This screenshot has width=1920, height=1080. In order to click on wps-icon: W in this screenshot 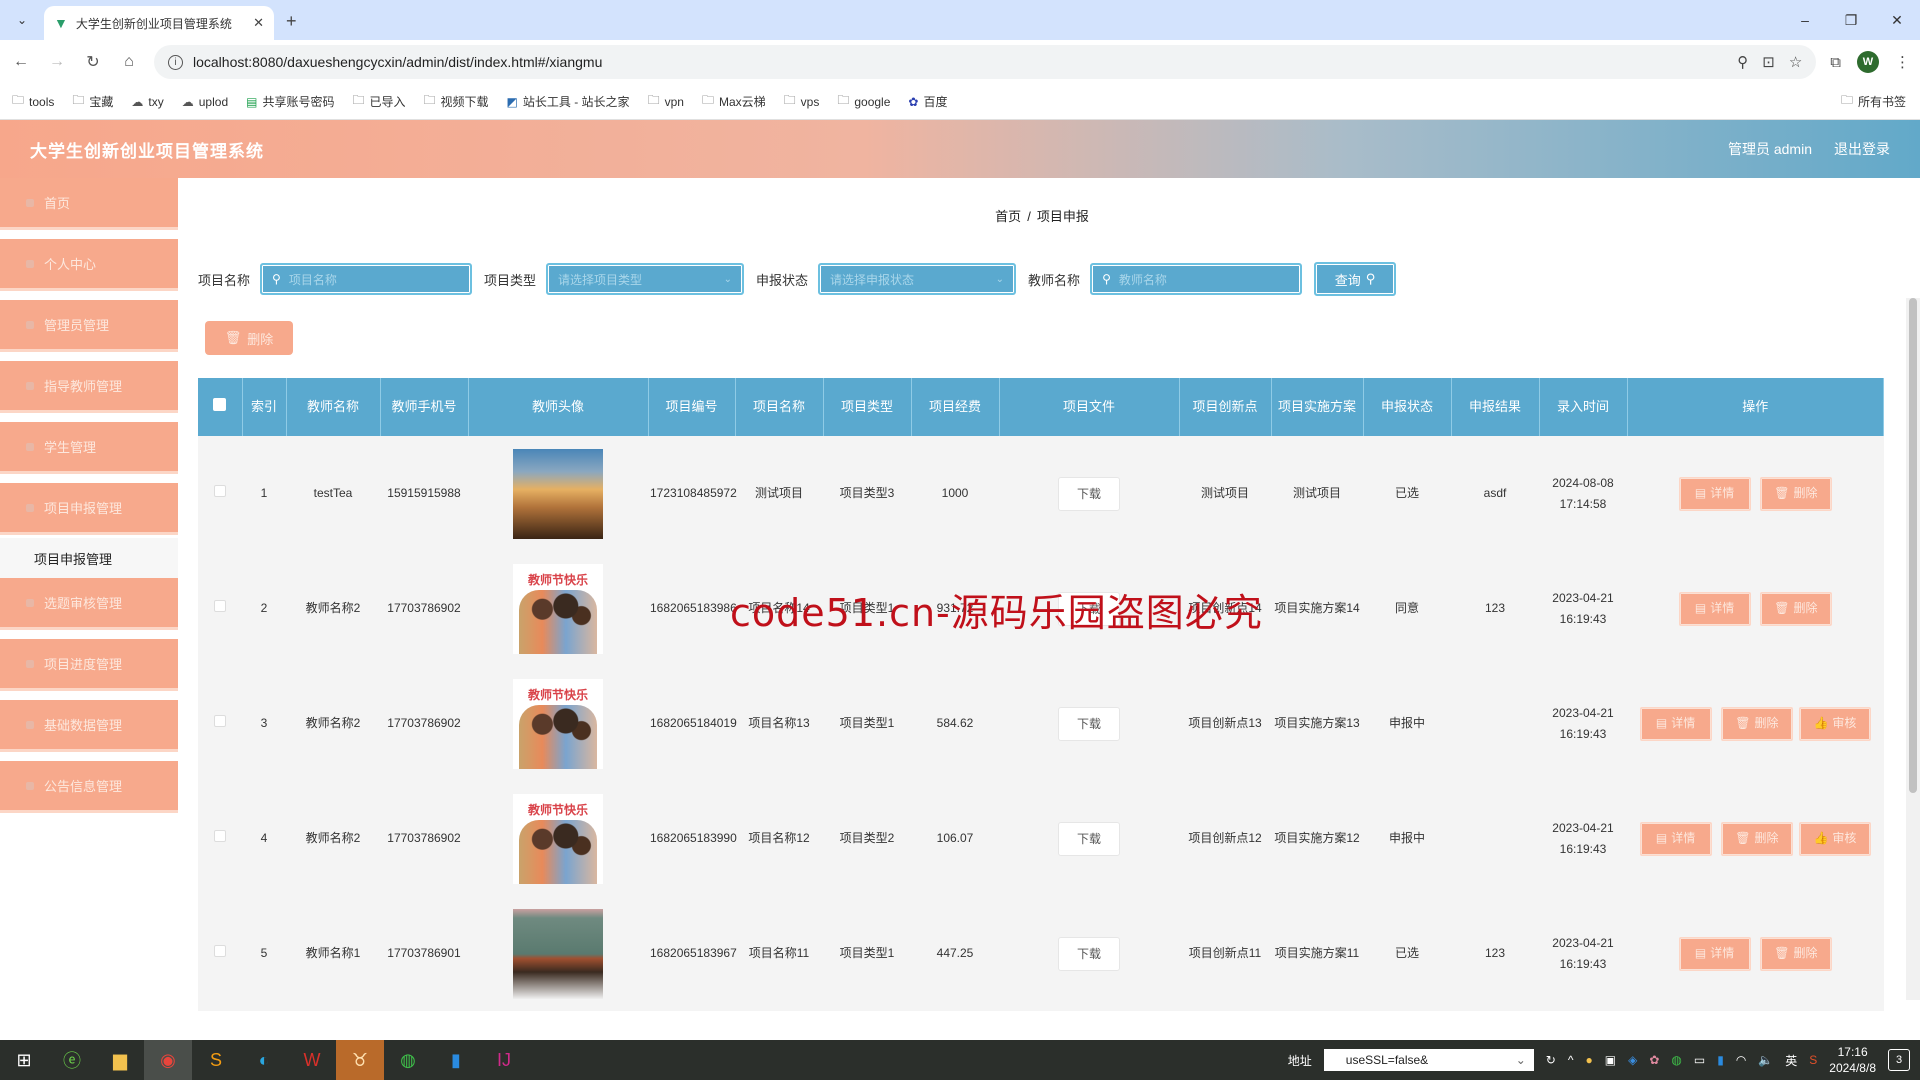, I will do `click(312, 1060)`.